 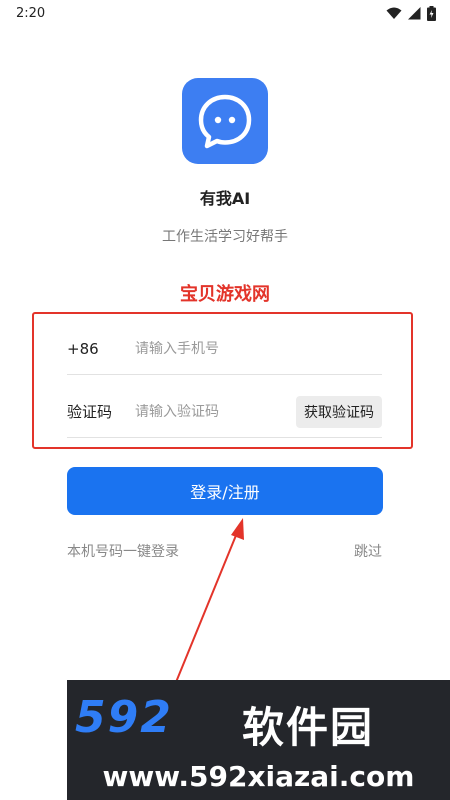 What do you see at coordinates (225, 491) in the screenshot?
I see `login-register-button: 登录/注册` at bounding box center [225, 491].